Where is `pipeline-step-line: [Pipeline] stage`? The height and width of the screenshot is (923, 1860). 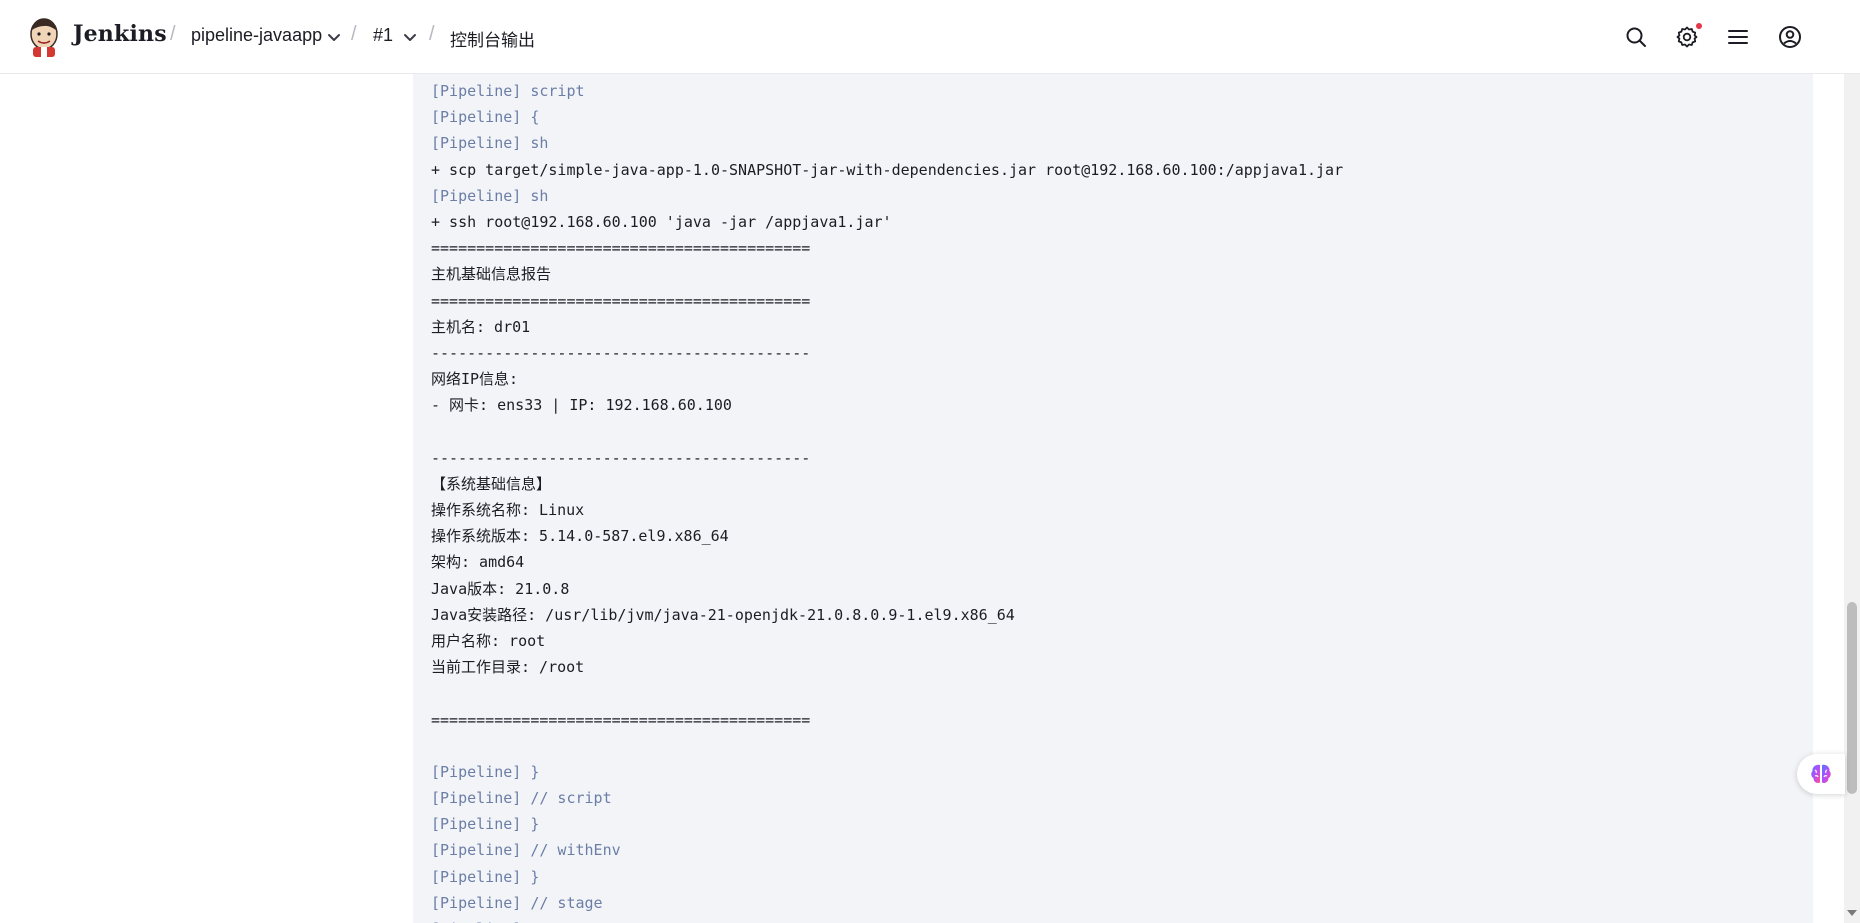 pipeline-step-line: [Pipeline] stage is located at coordinates (887, 919).